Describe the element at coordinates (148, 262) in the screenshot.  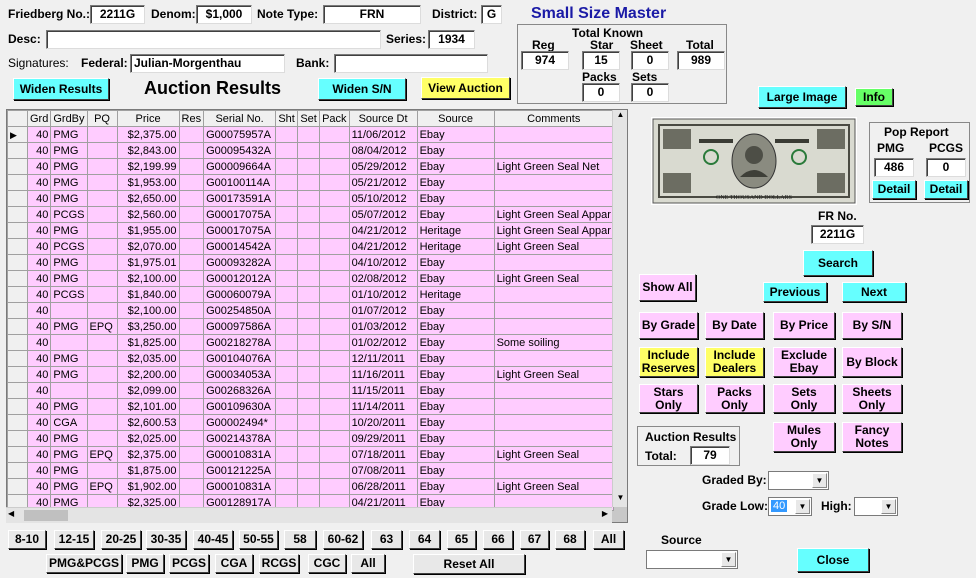
I see `table-cell: $1,975.01` at that location.